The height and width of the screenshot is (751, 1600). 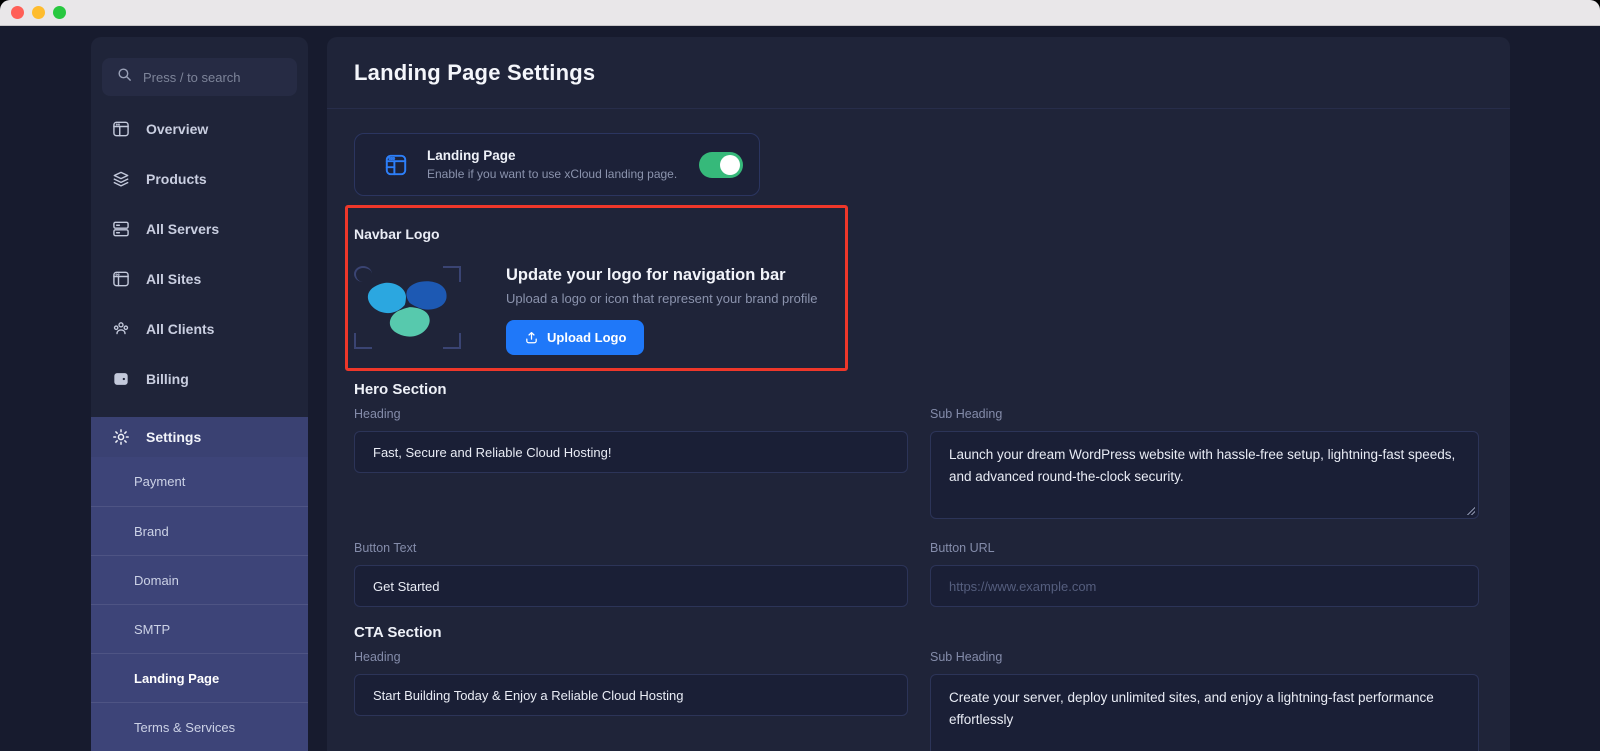 What do you see at coordinates (398, 632) in the screenshot?
I see `cta-section-title: CTA Section` at bounding box center [398, 632].